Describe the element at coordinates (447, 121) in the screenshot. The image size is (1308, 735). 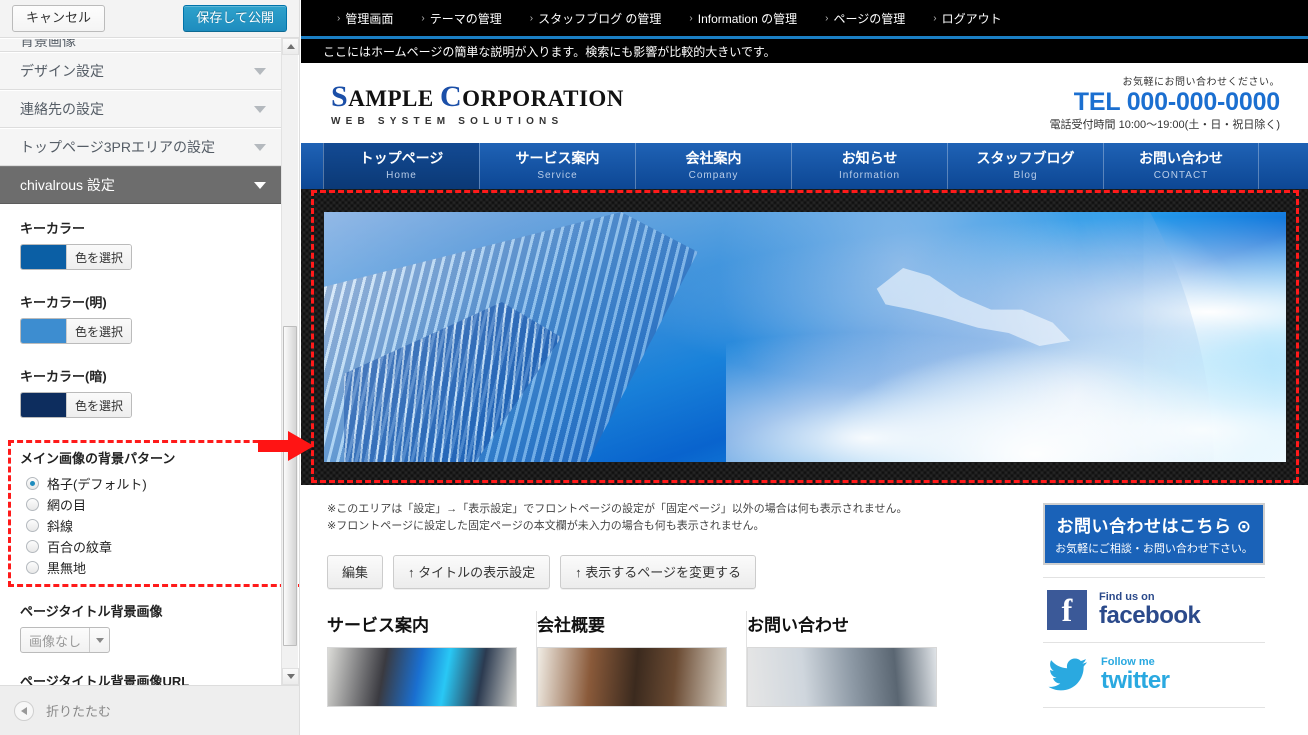
I see `logo-tagline: WEB SYSTEM SOLUTIONS` at that location.